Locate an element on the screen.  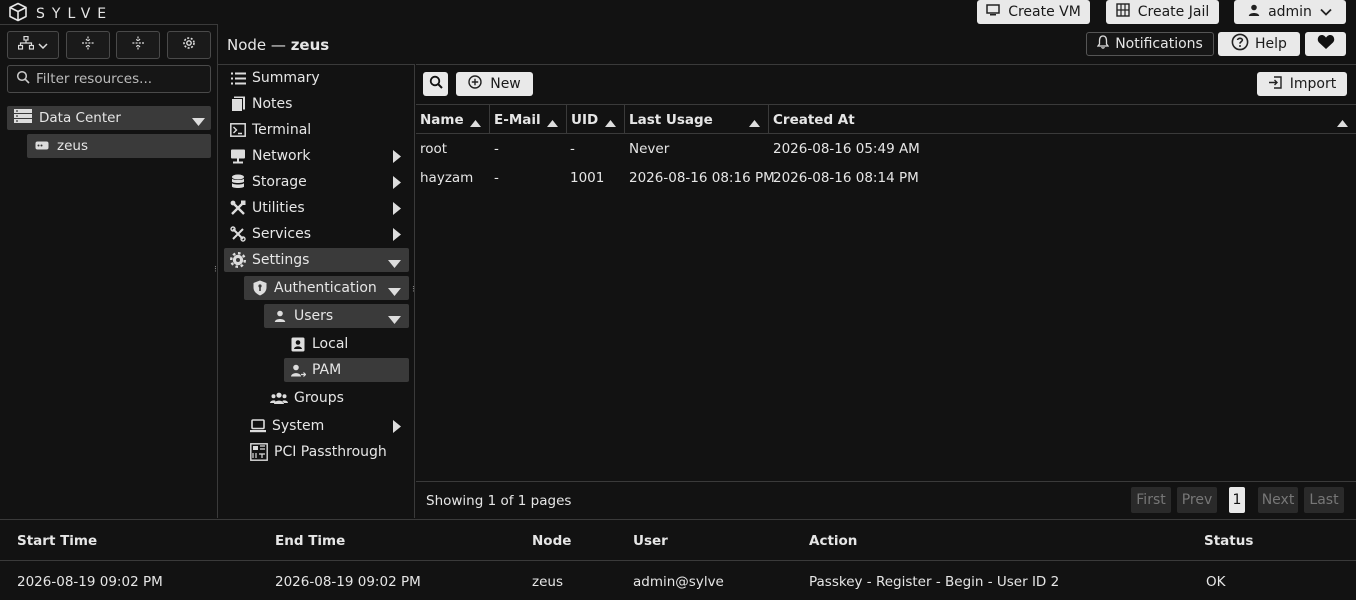
database-icon is located at coordinates (238, 182).